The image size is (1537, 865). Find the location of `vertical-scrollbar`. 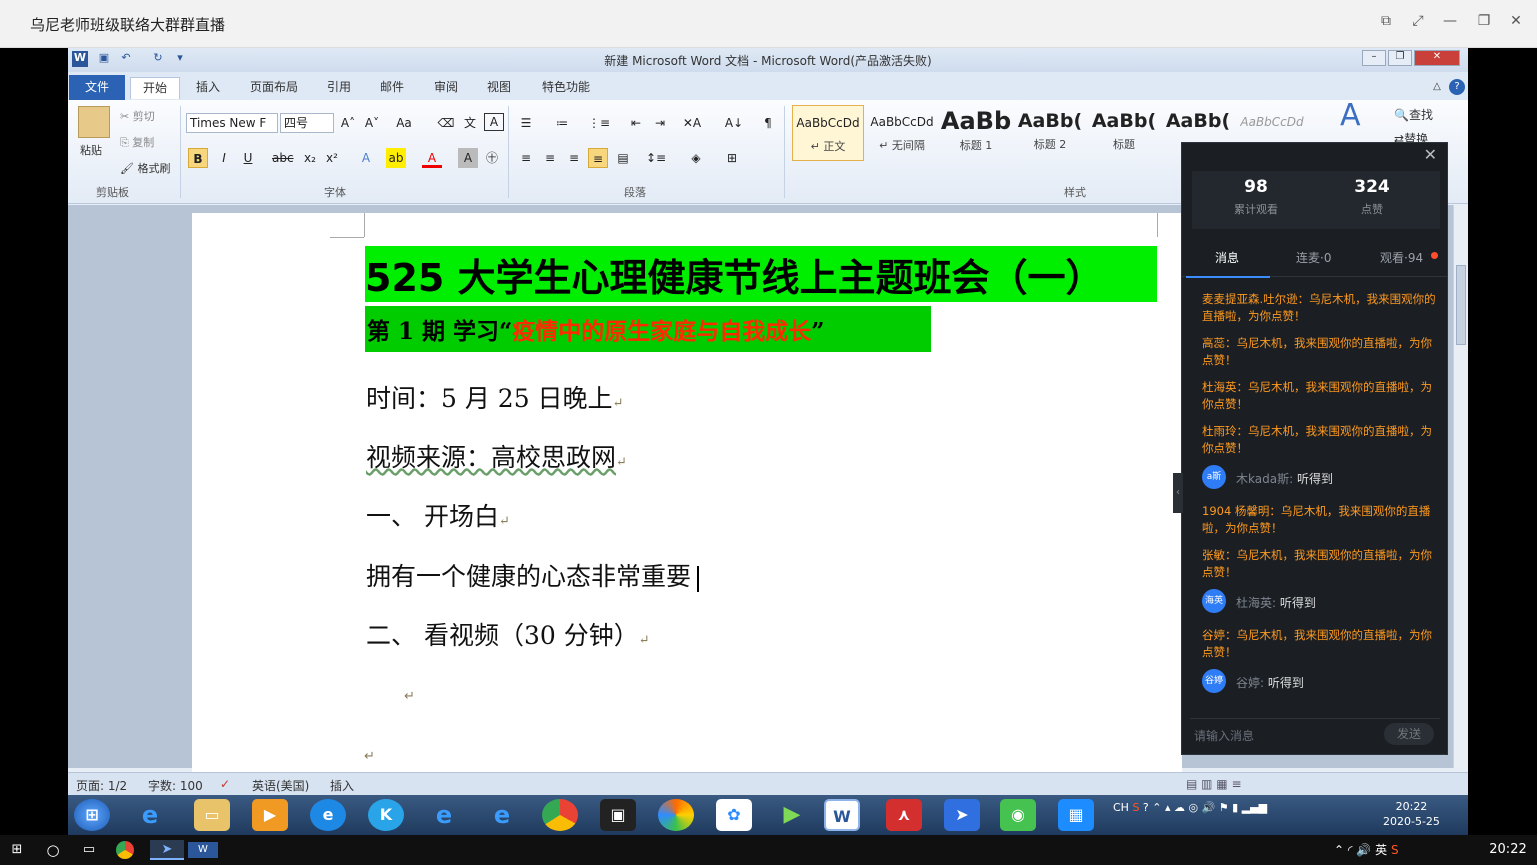

vertical-scrollbar is located at coordinates (1460, 486).